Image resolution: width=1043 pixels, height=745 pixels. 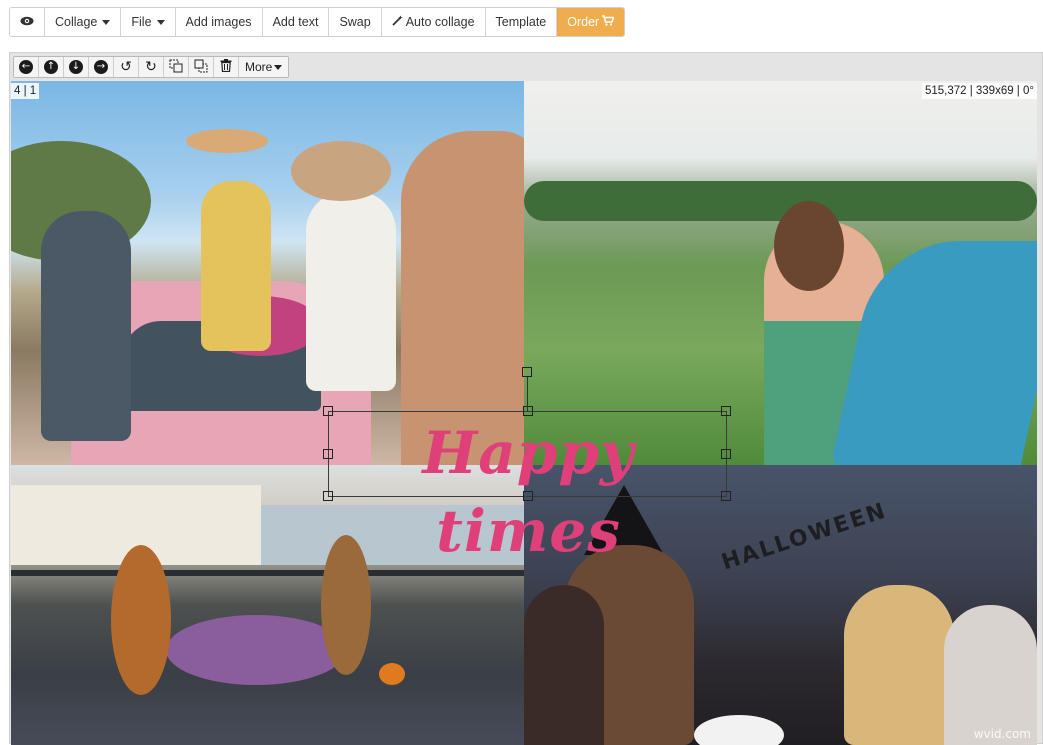 I want to click on resize-handle-right, so click(x=726, y=454).